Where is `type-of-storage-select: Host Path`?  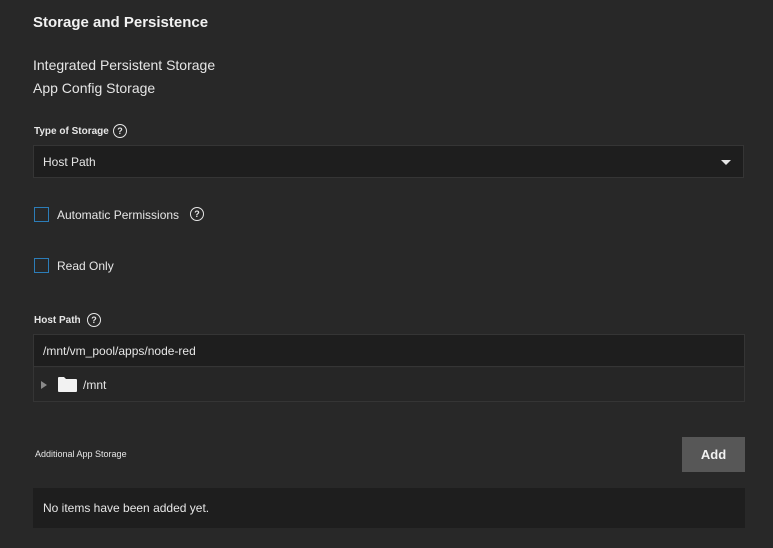 type-of-storage-select: Host Path is located at coordinates (388, 161).